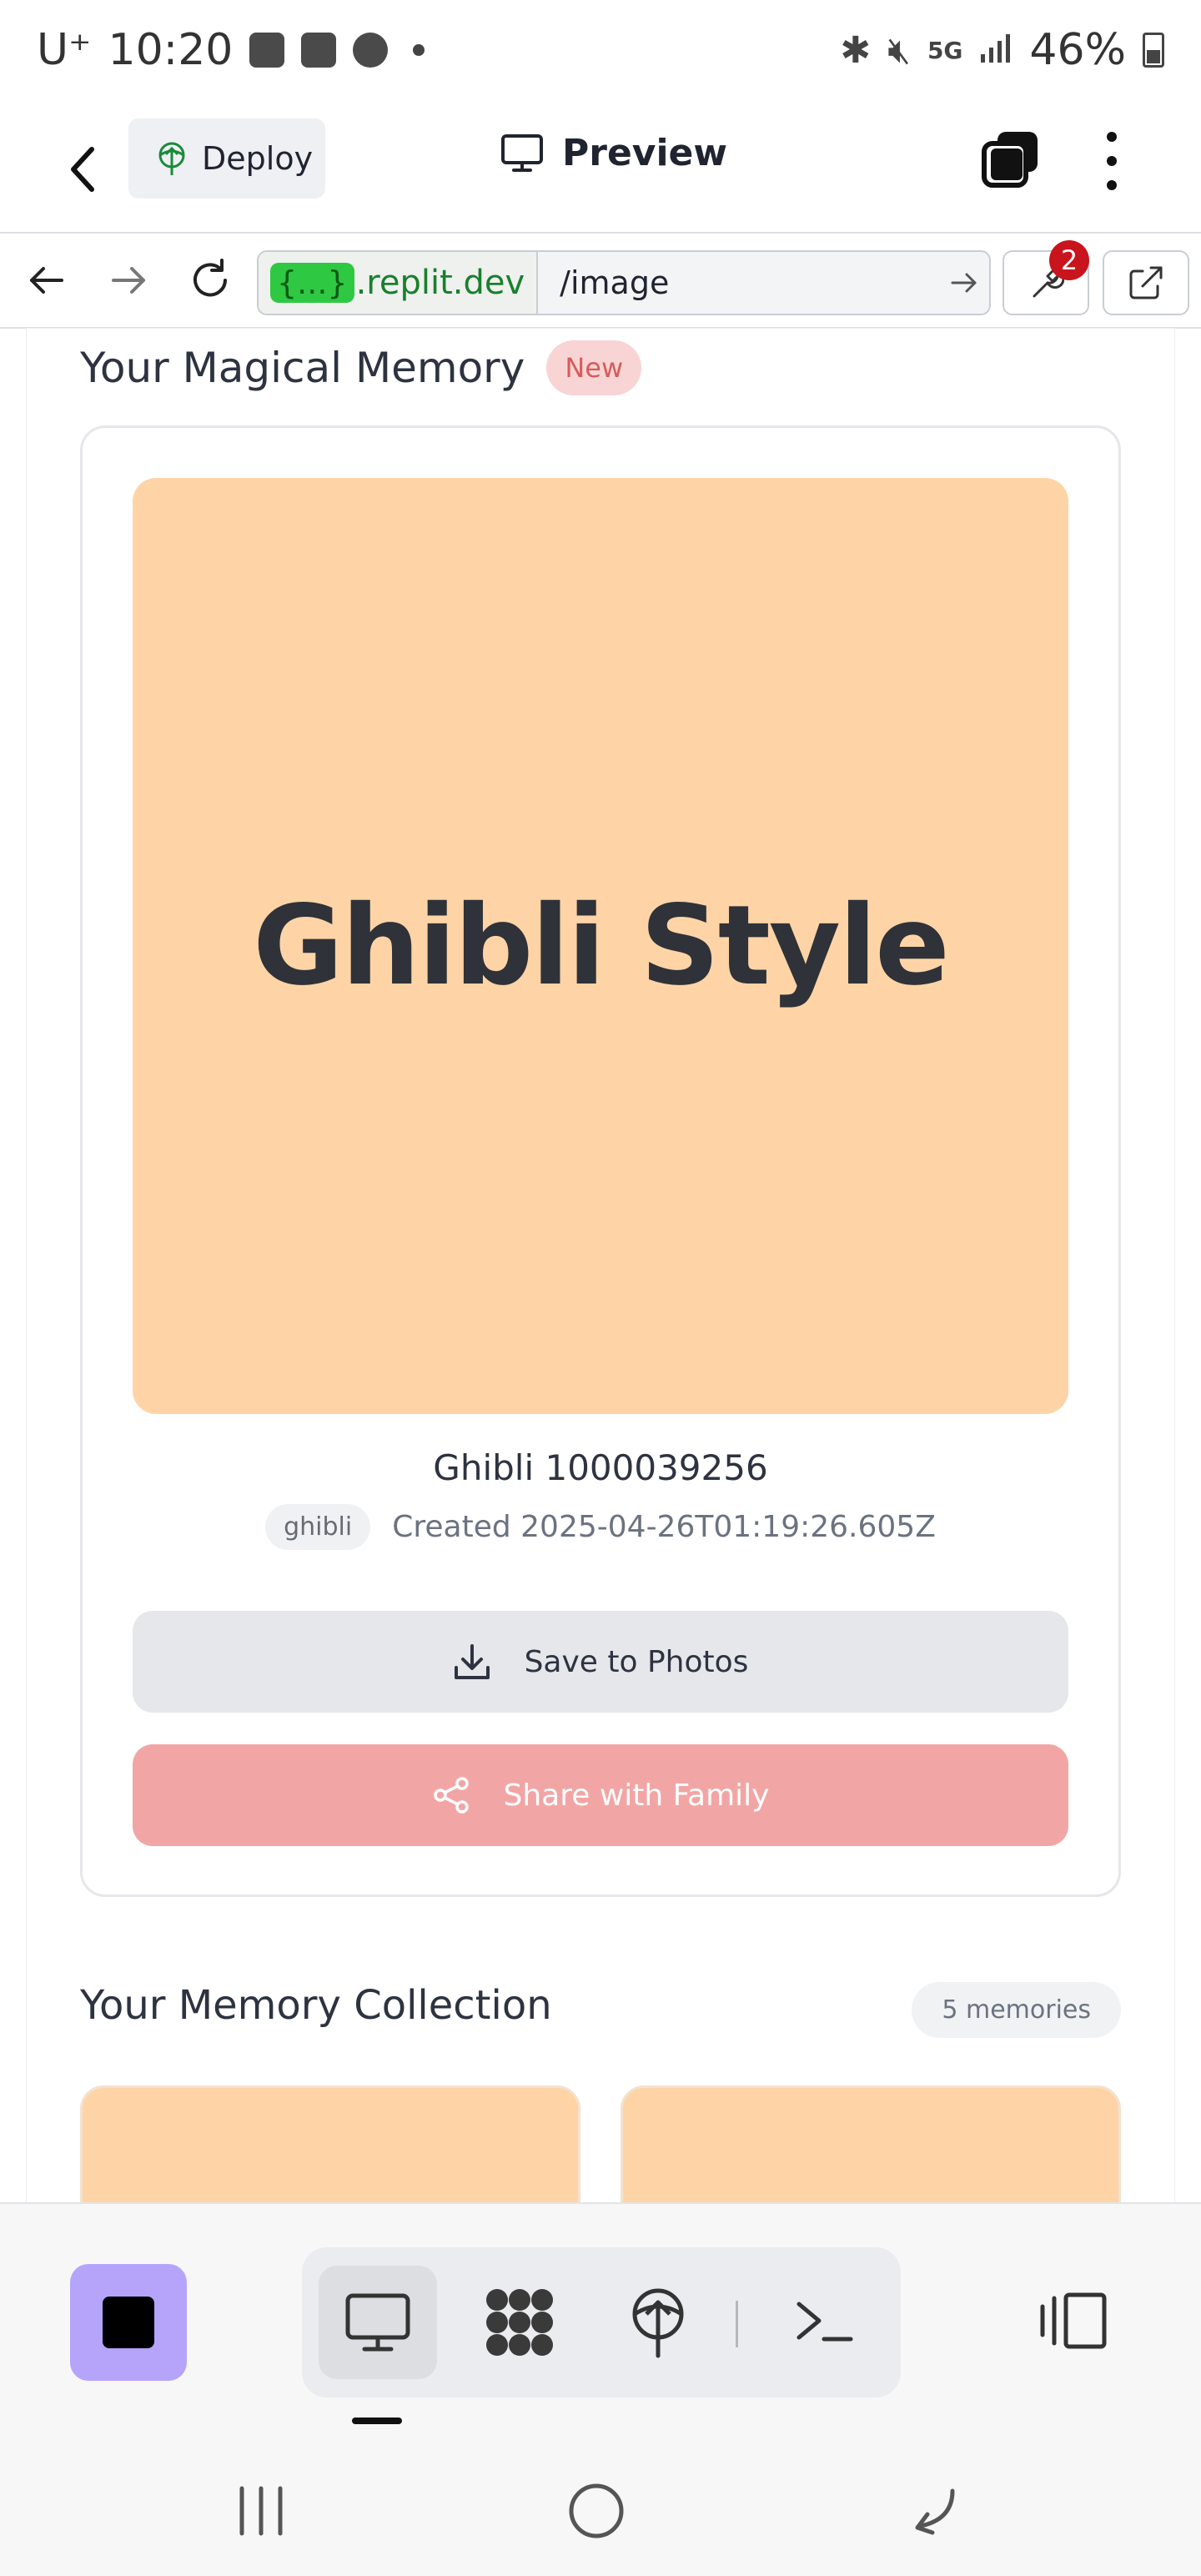 The image size is (1201, 2576). I want to click on back-button, so click(82, 169).